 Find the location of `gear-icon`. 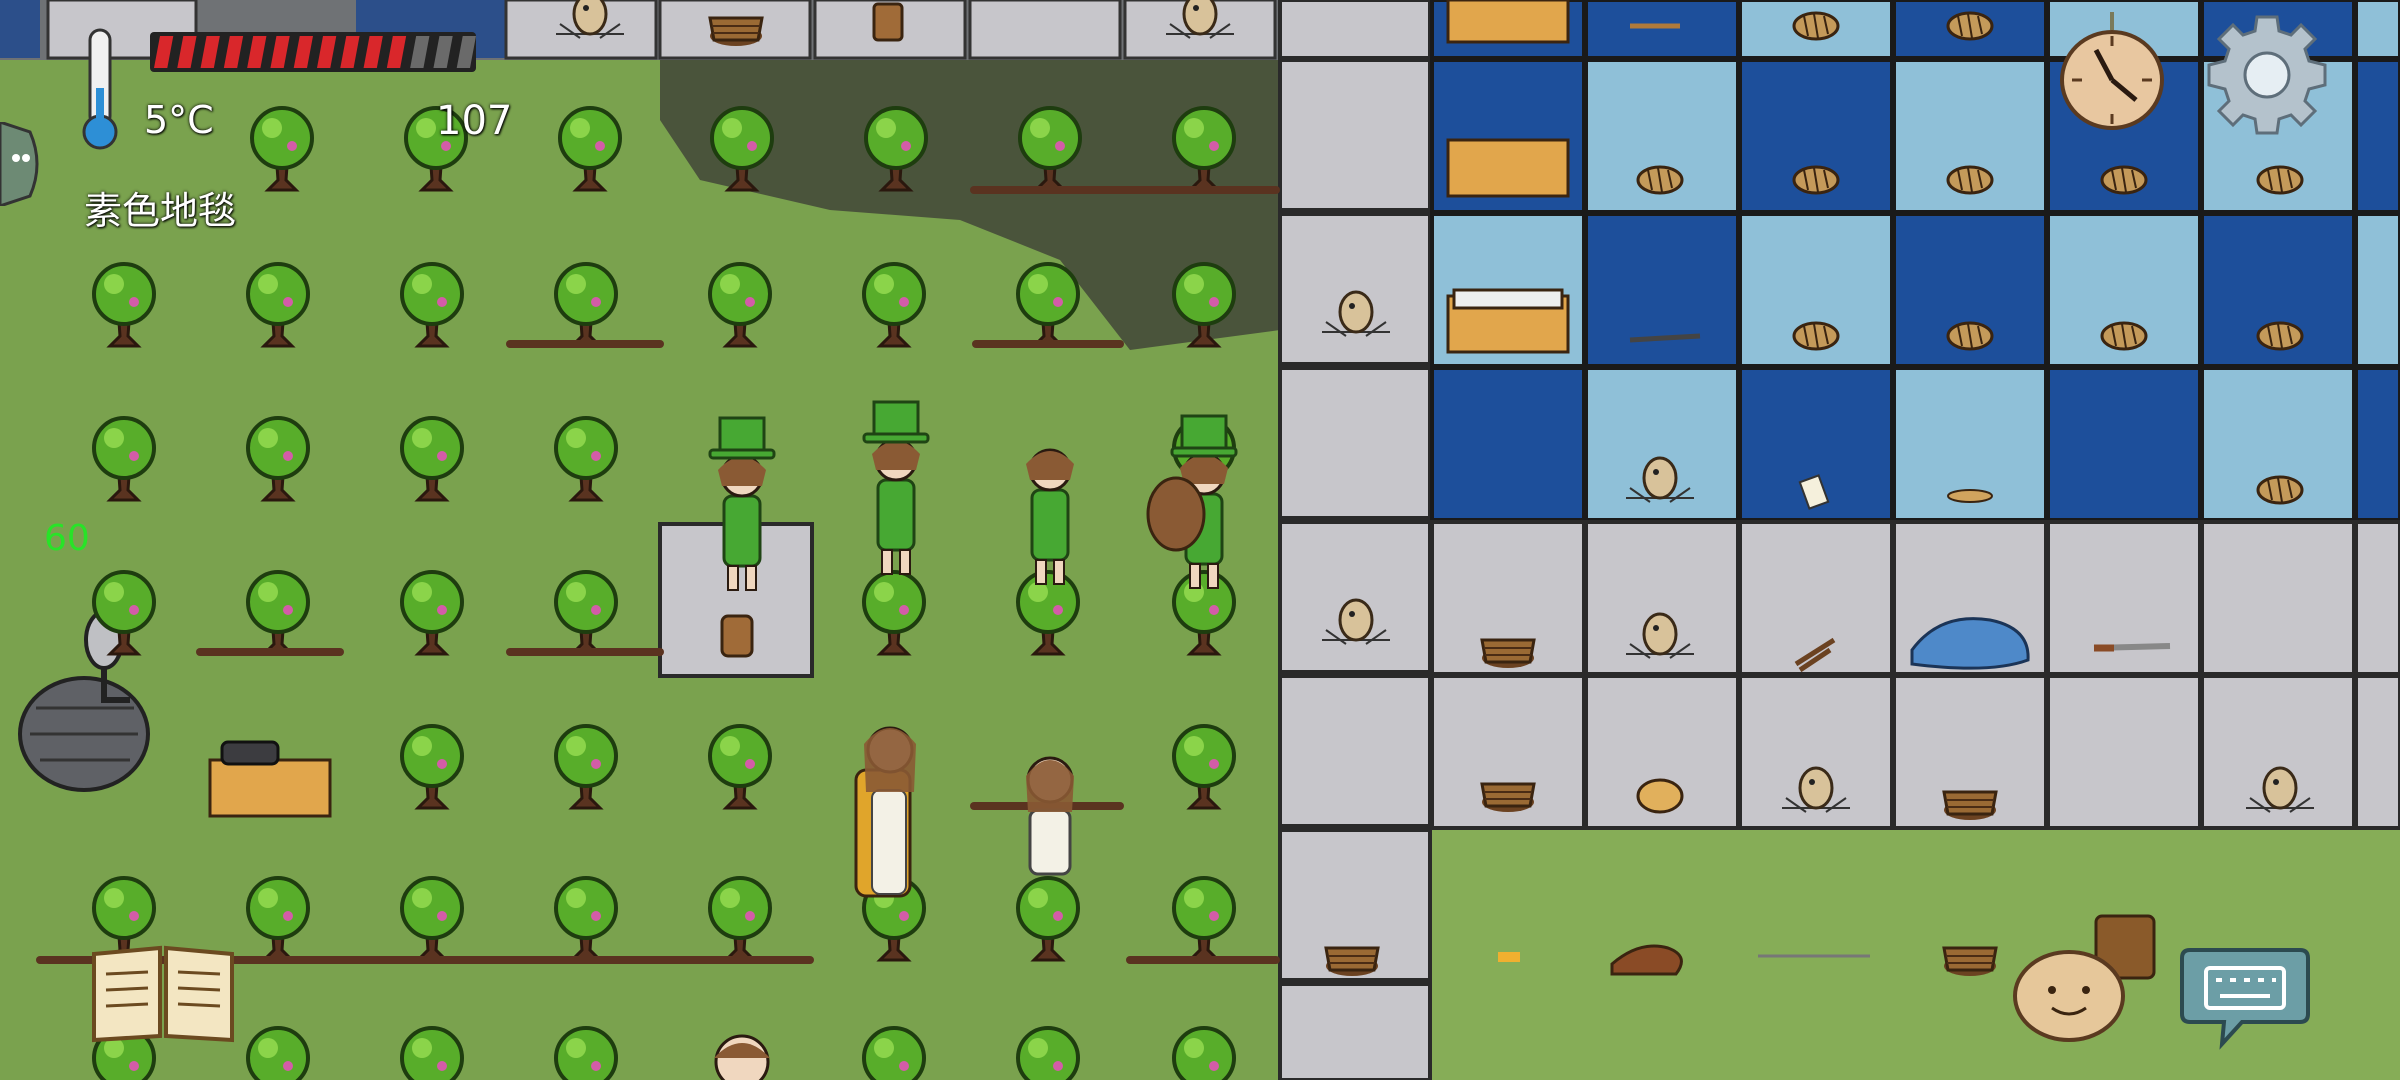

gear-icon is located at coordinates (2267, 75).